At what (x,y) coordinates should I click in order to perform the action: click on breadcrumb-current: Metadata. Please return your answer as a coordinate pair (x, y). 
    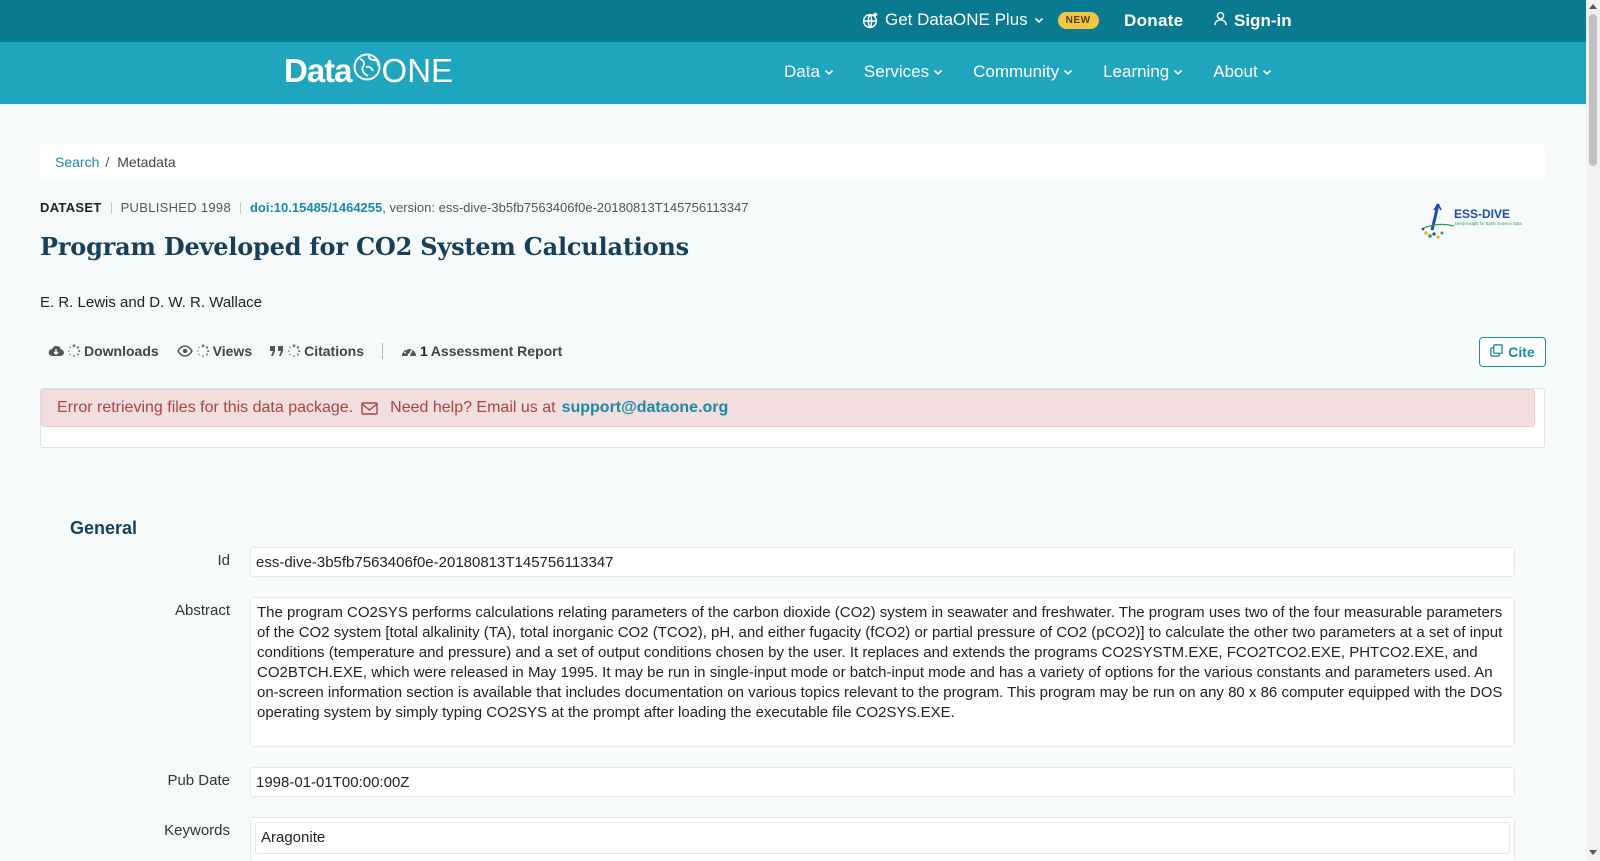
    Looking at the image, I should click on (146, 162).